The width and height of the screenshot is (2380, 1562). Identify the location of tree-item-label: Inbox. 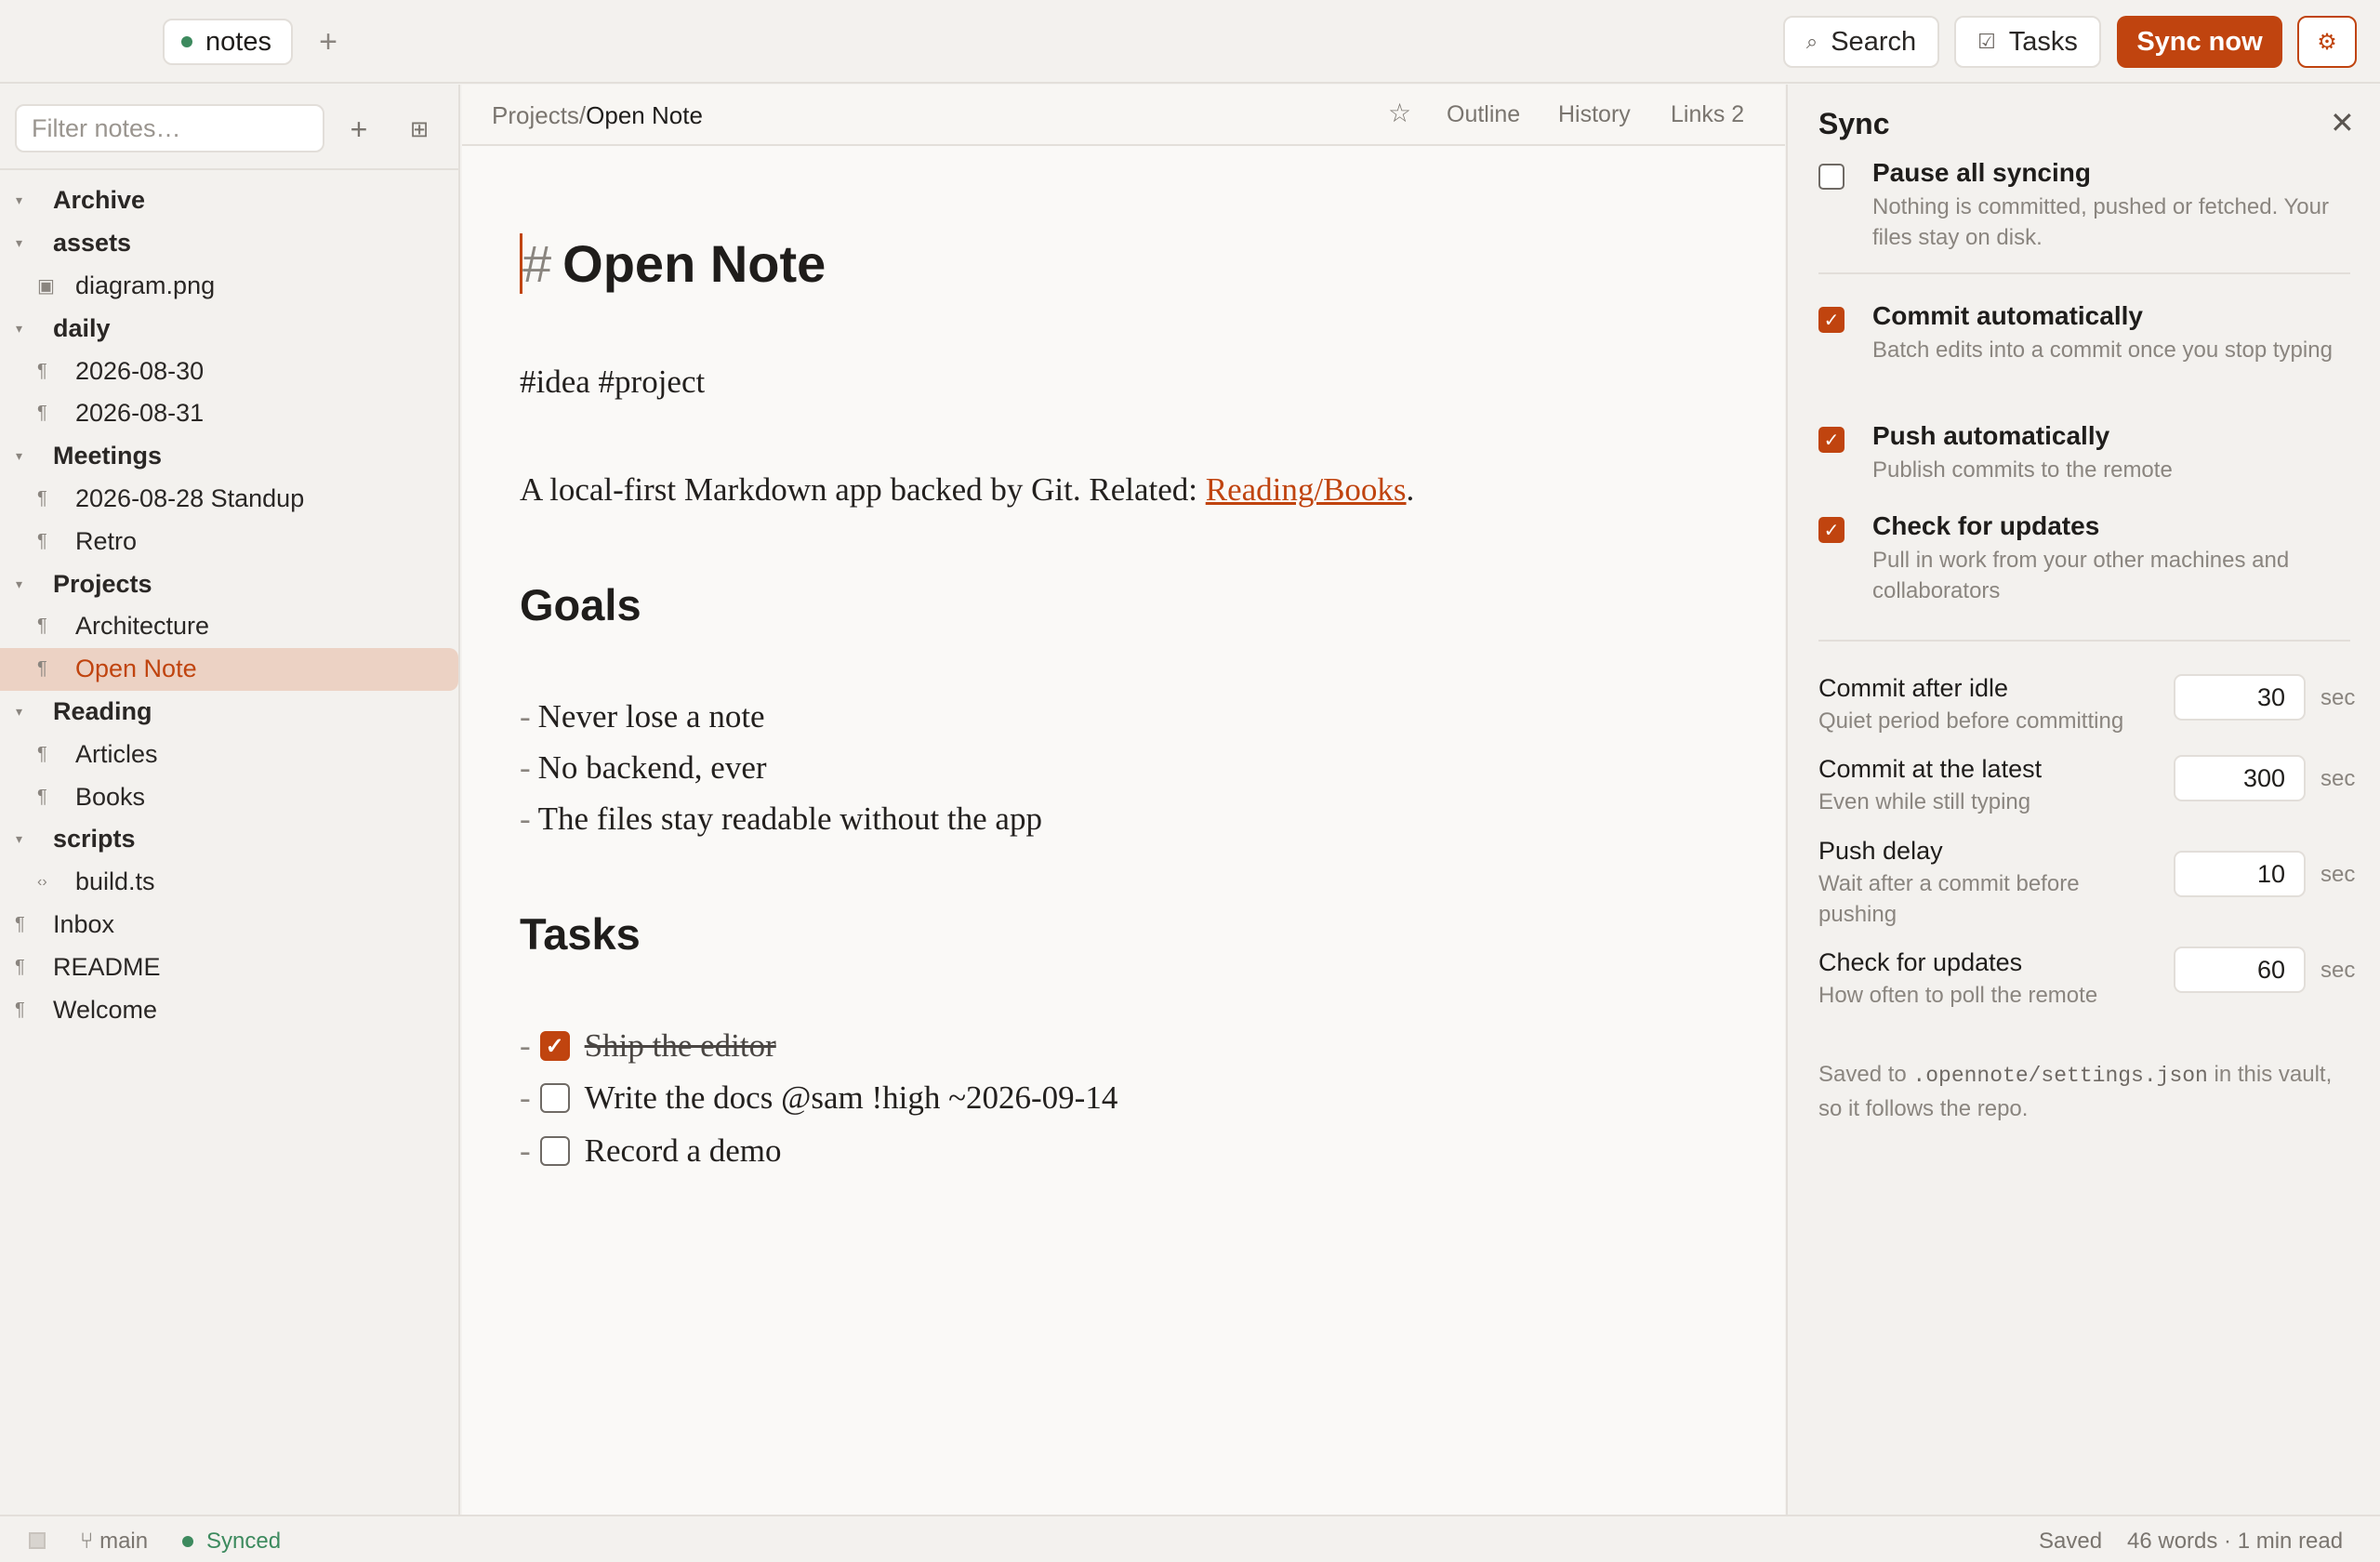
(84, 924).